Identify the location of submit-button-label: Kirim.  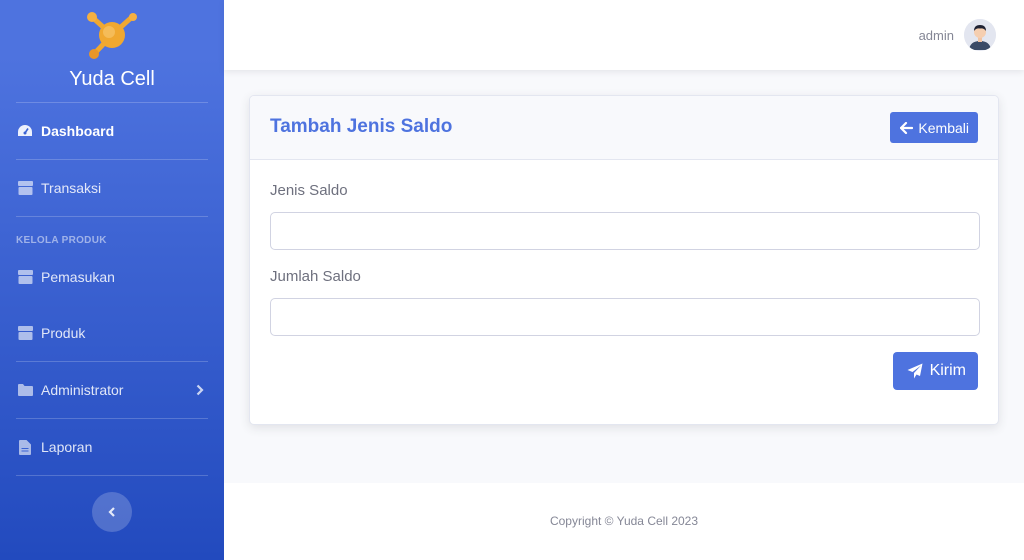
(947, 370).